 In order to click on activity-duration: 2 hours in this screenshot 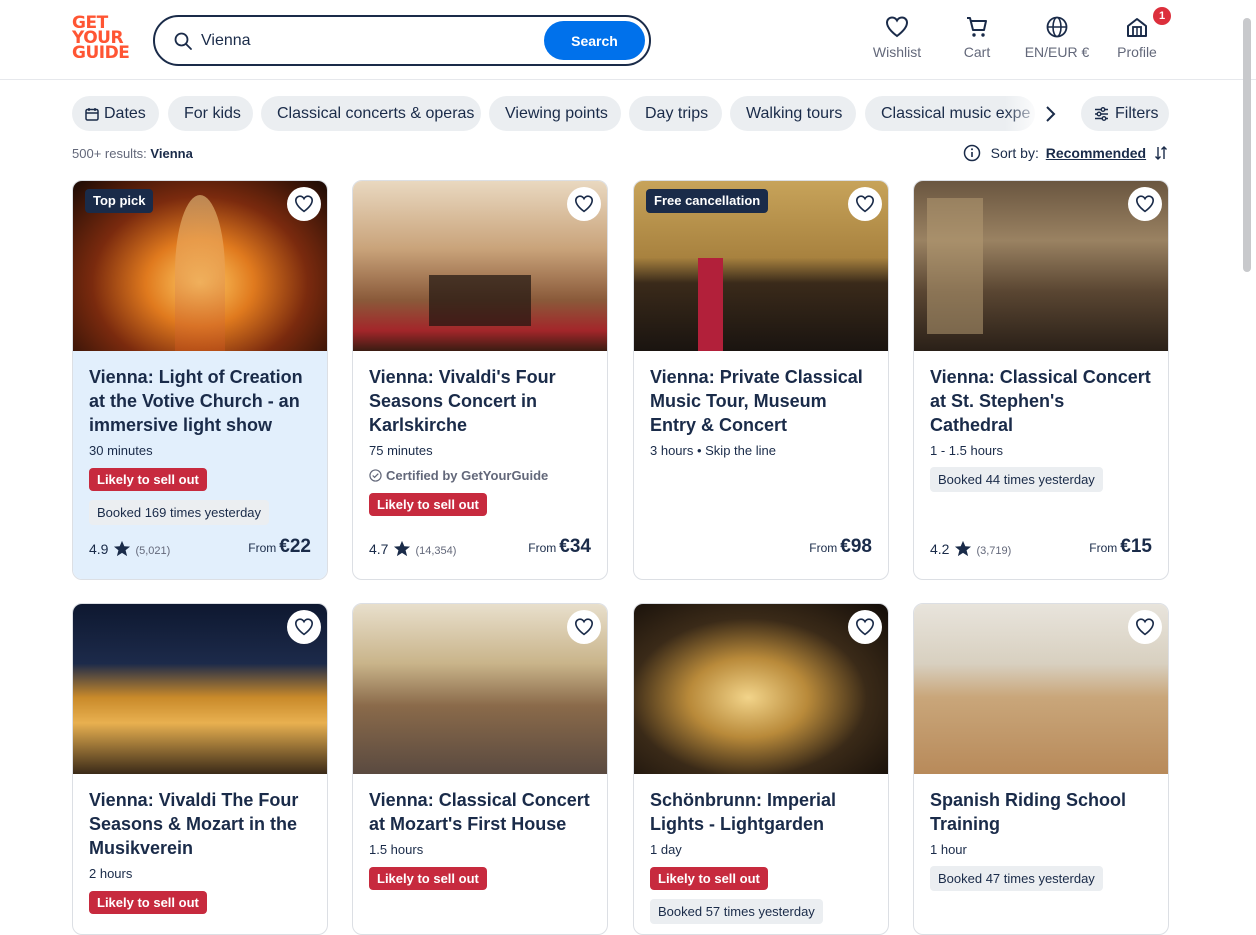, I will do `click(111, 873)`.